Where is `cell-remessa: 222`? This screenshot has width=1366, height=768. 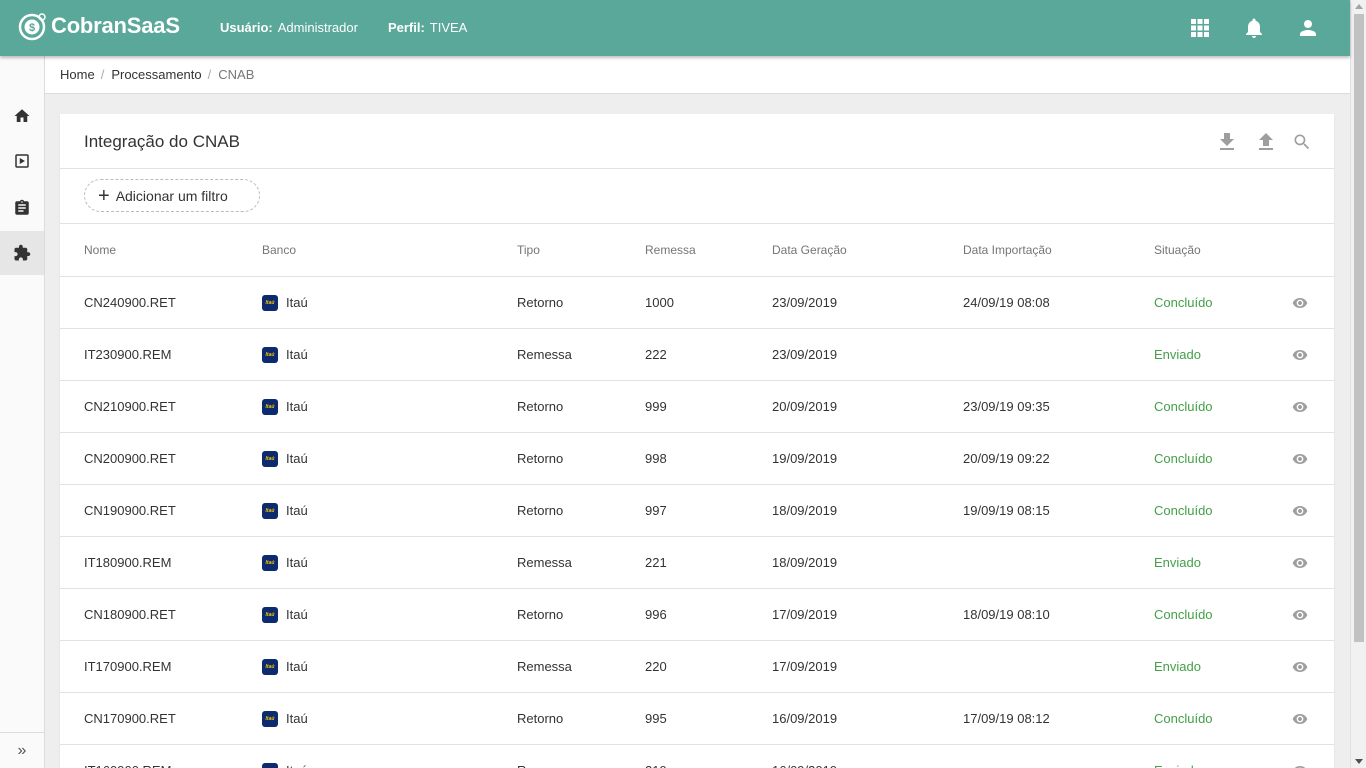
cell-remessa: 222 is located at coordinates (656, 354).